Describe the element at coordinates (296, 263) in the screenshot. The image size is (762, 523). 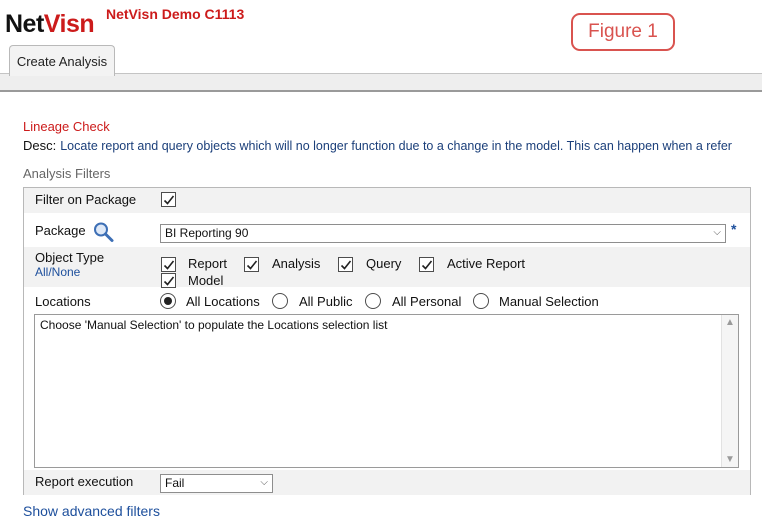
I see `analysis-label: Analysis` at that location.